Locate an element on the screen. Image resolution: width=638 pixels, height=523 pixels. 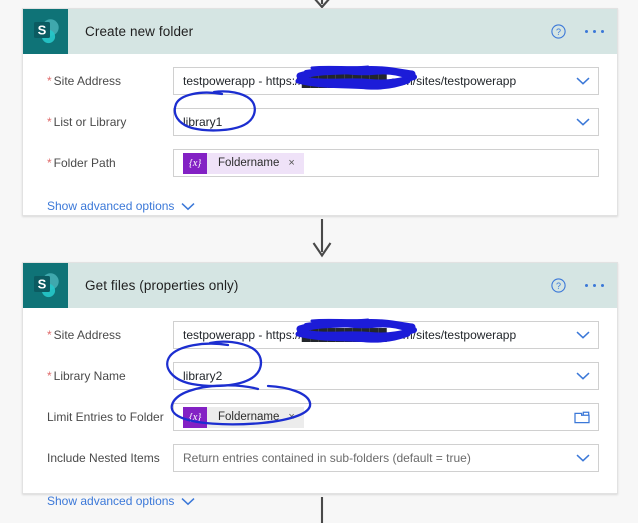
library-name-value: library2 is located at coordinates (203, 376).